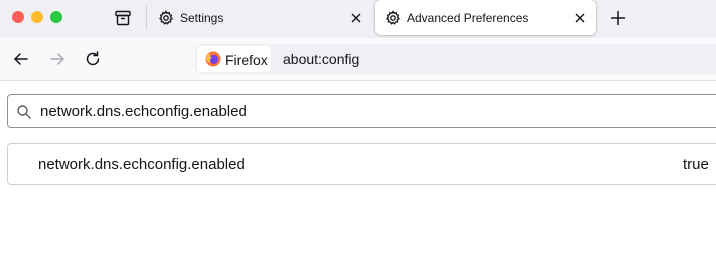 This screenshot has height=273, width=716. I want to click on reload-icon, so click(93, 59).